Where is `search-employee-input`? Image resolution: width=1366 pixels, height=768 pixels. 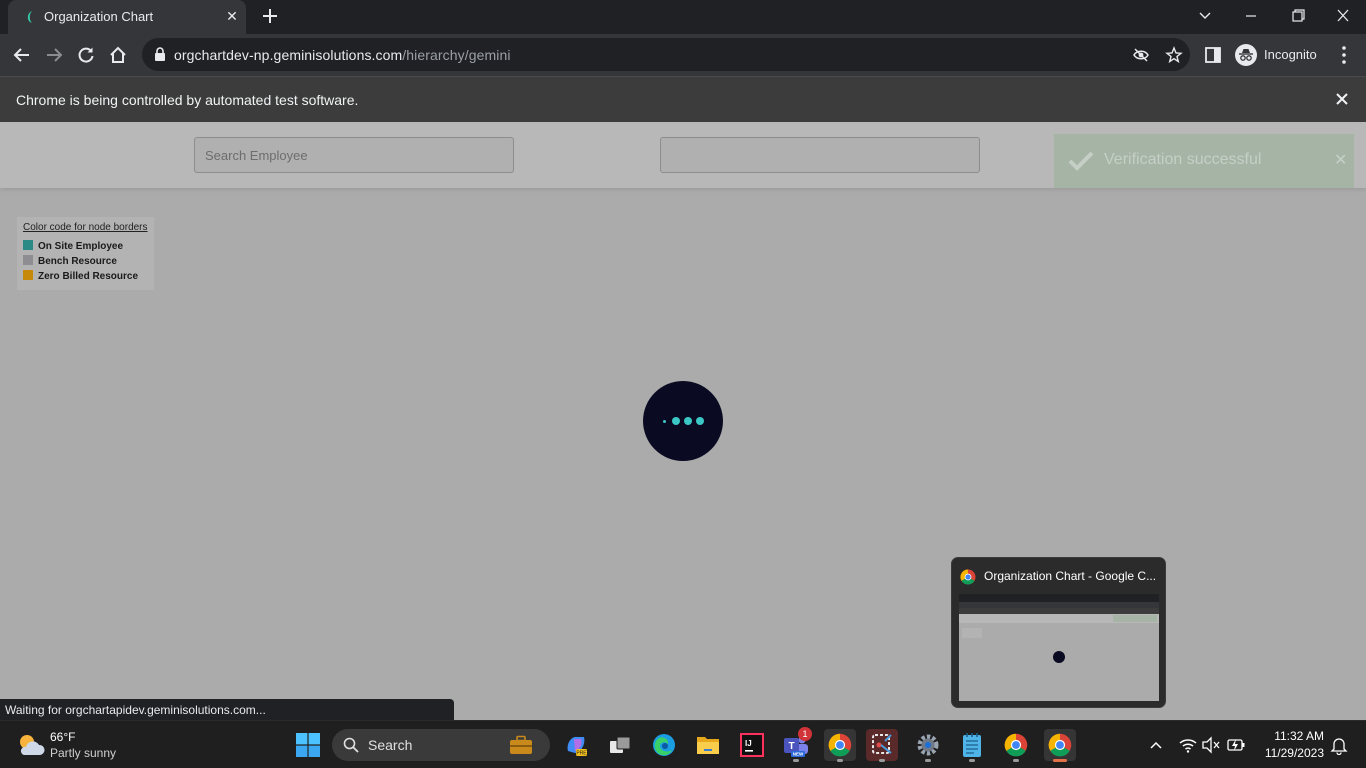
search-employee-input is located at coordinates (354, 155).